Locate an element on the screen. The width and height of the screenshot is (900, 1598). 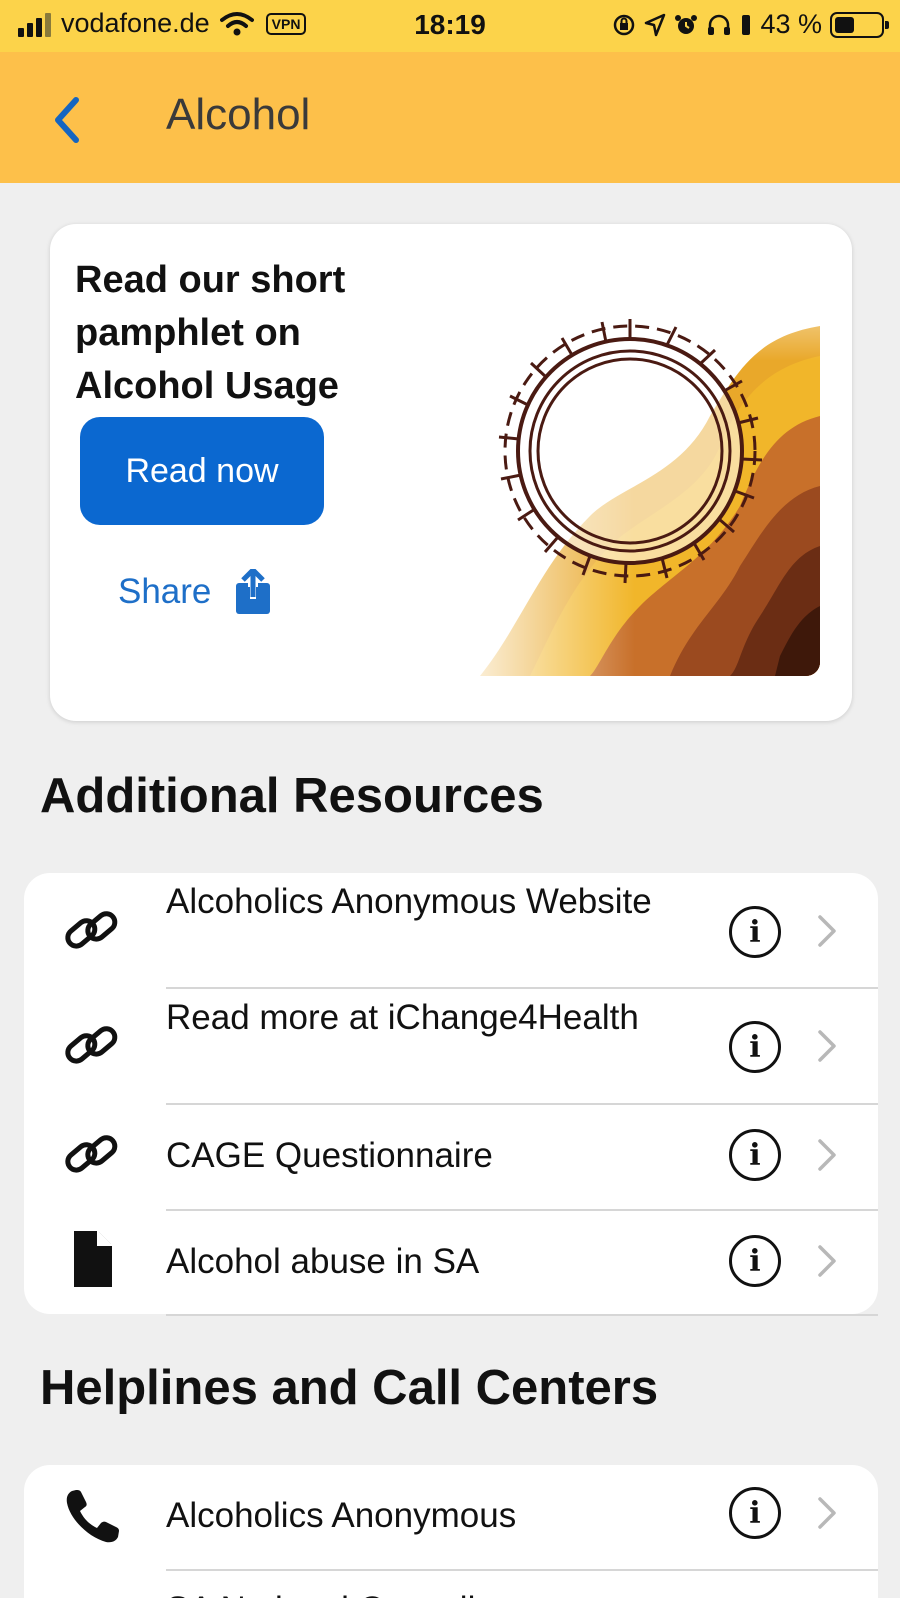
bottle-cap-illustration is located at coordinates (630, 461).